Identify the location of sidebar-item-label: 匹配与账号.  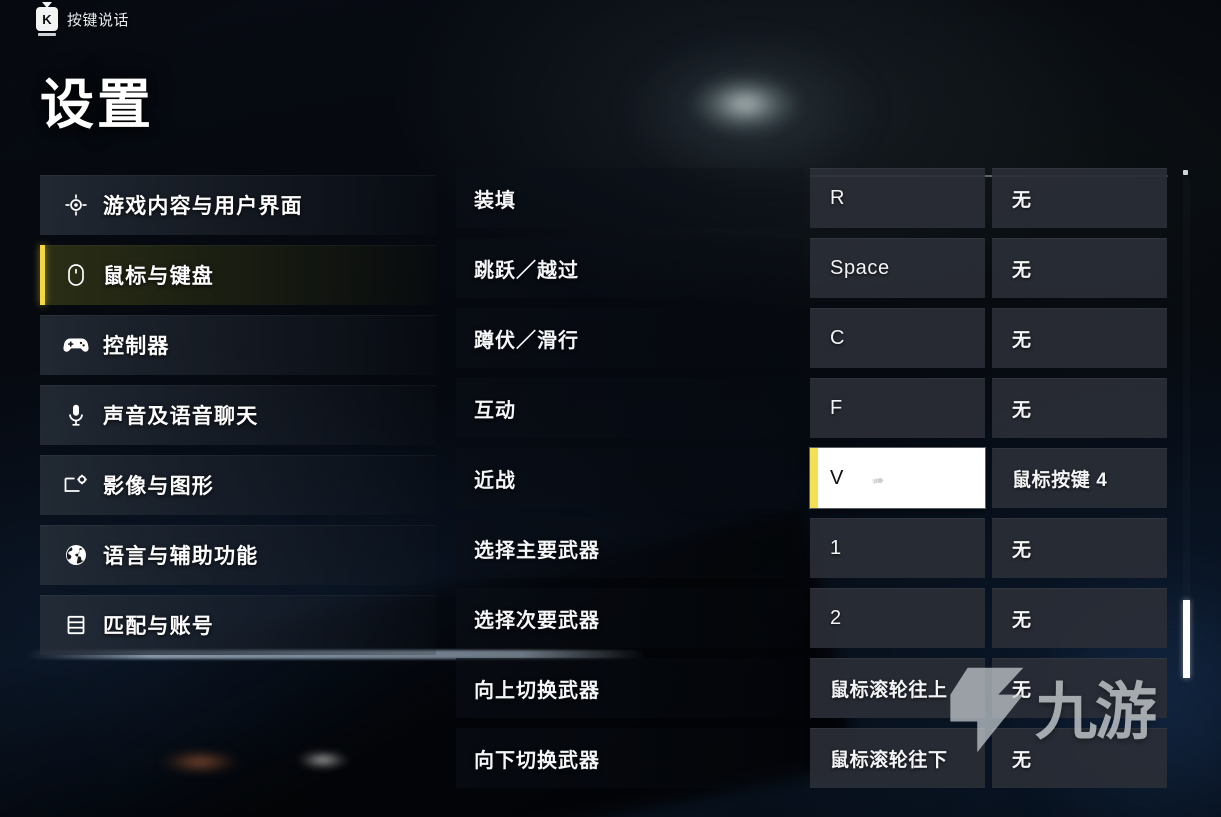
(158, 626).